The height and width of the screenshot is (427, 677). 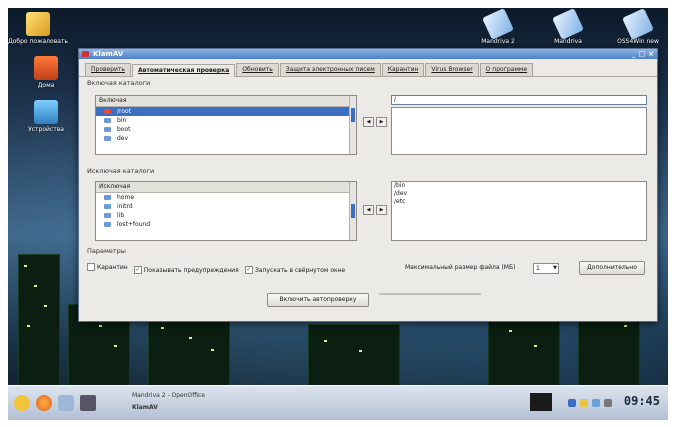 I want to click on tree-row: lost+found, so click(x=226, y=224).